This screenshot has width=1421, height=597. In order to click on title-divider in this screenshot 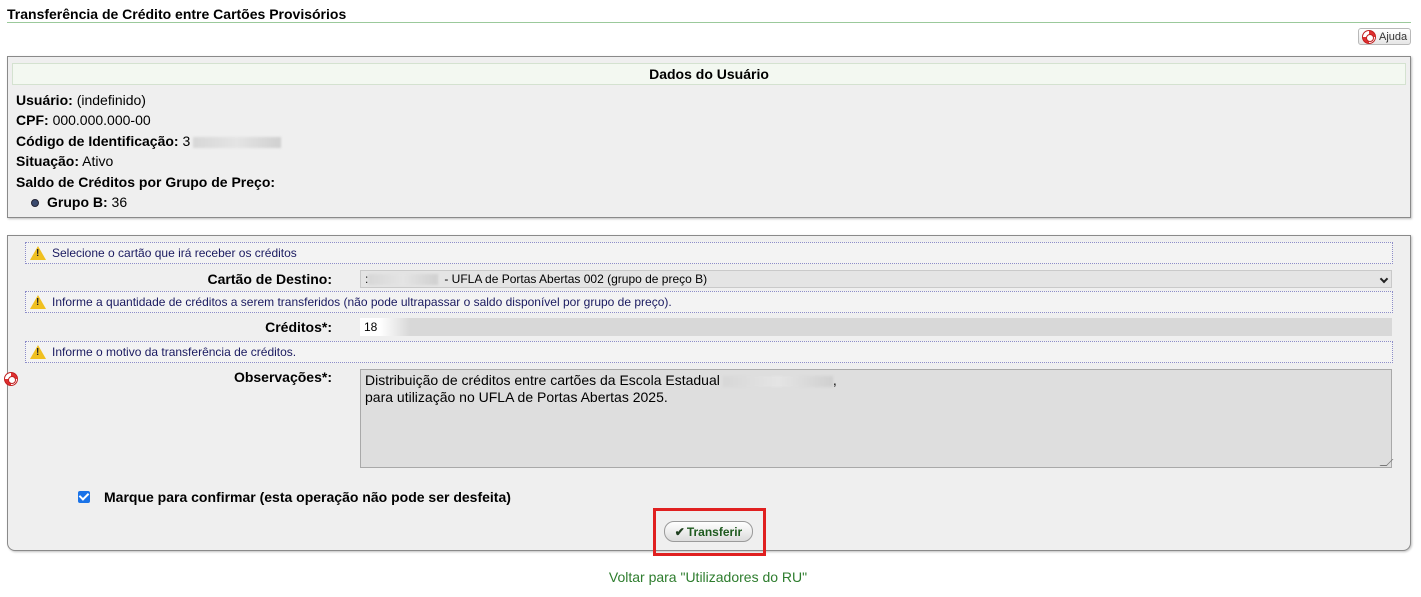, I will do `click(709, 22)`.